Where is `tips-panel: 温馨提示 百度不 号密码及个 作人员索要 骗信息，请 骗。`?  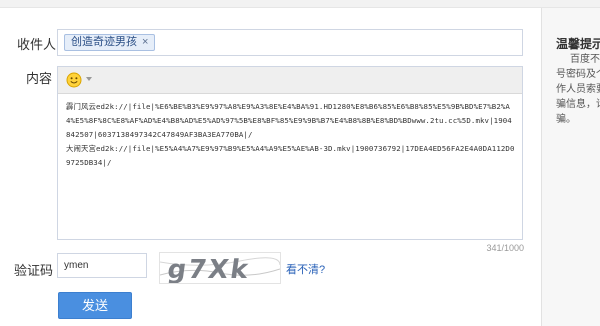 tips-panel: 温馨提示 百度不 号密码及个 作人员索要 骗信息，请 骗。 is located at coordinates (570, 167).